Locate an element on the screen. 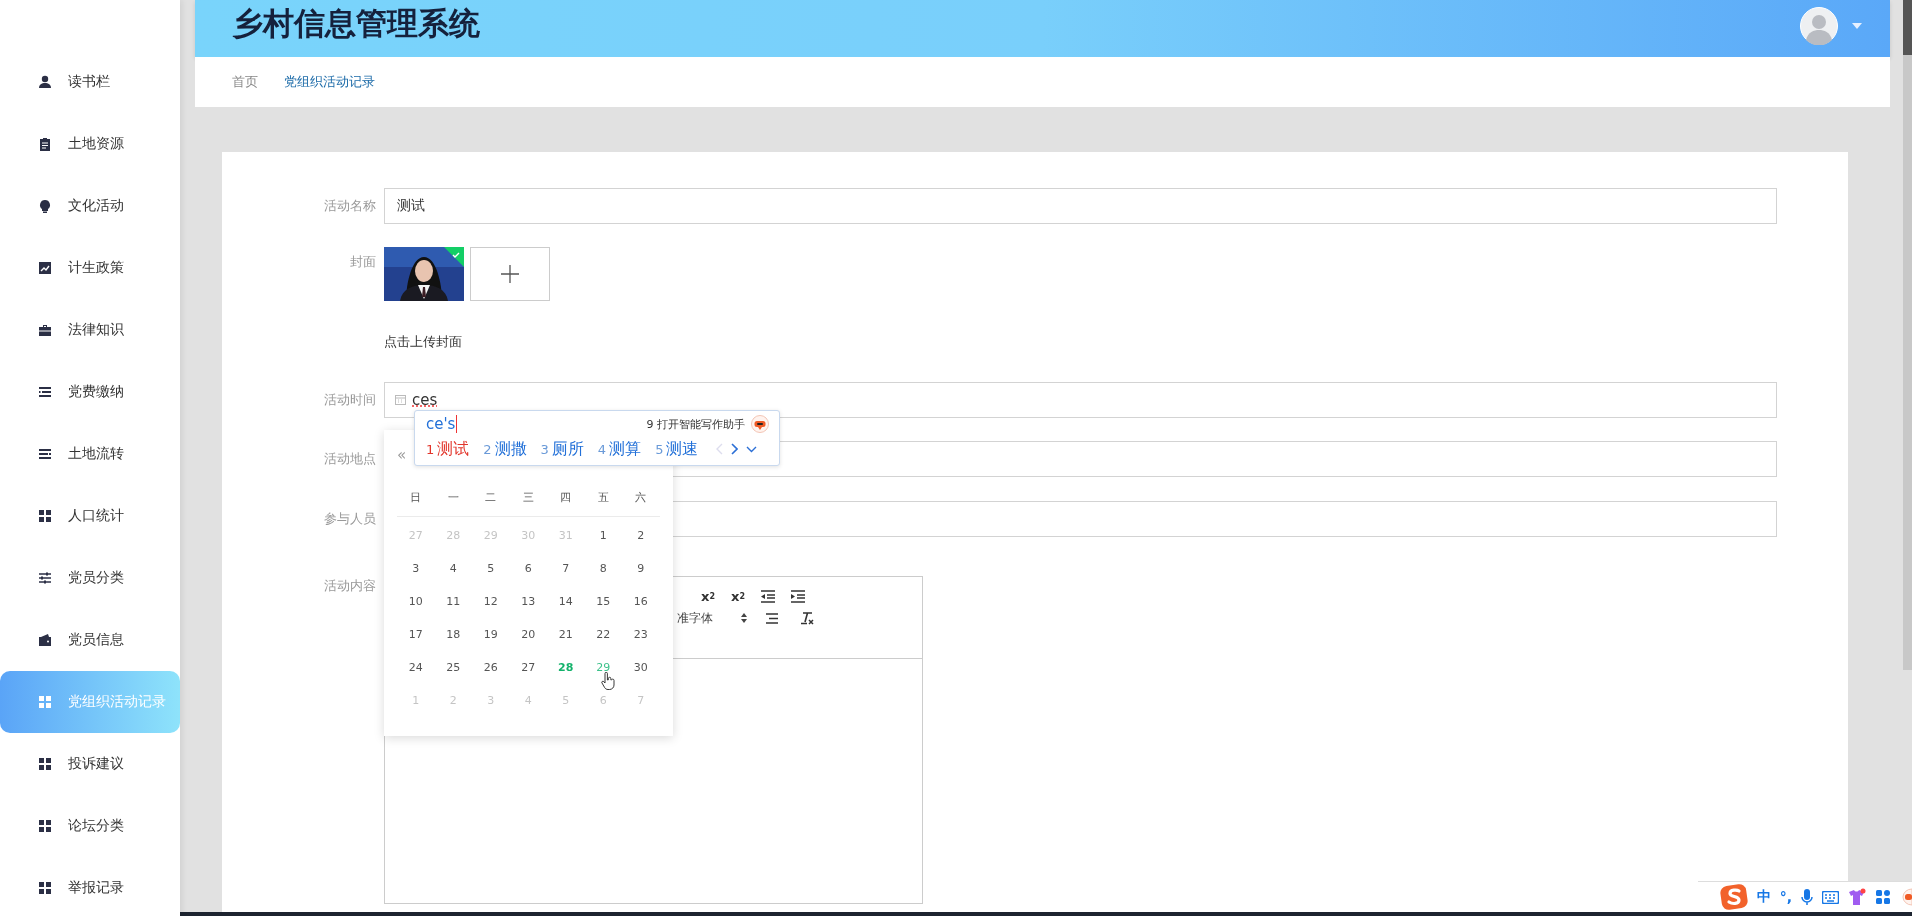 This screenshot has width=1912, height=916. calendar-day: 14 is located at coordinates (566, 601).